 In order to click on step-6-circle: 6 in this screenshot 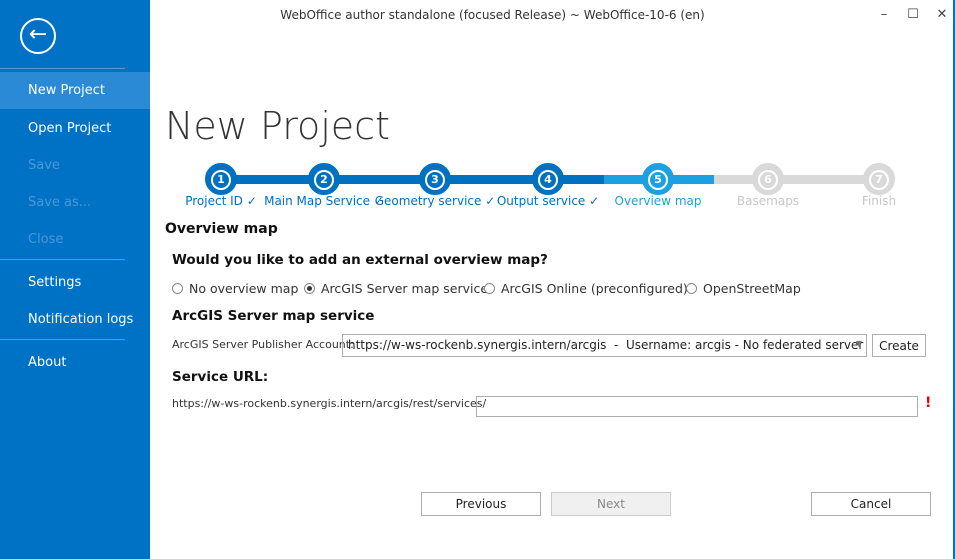, I will do `click(768, 179)`.